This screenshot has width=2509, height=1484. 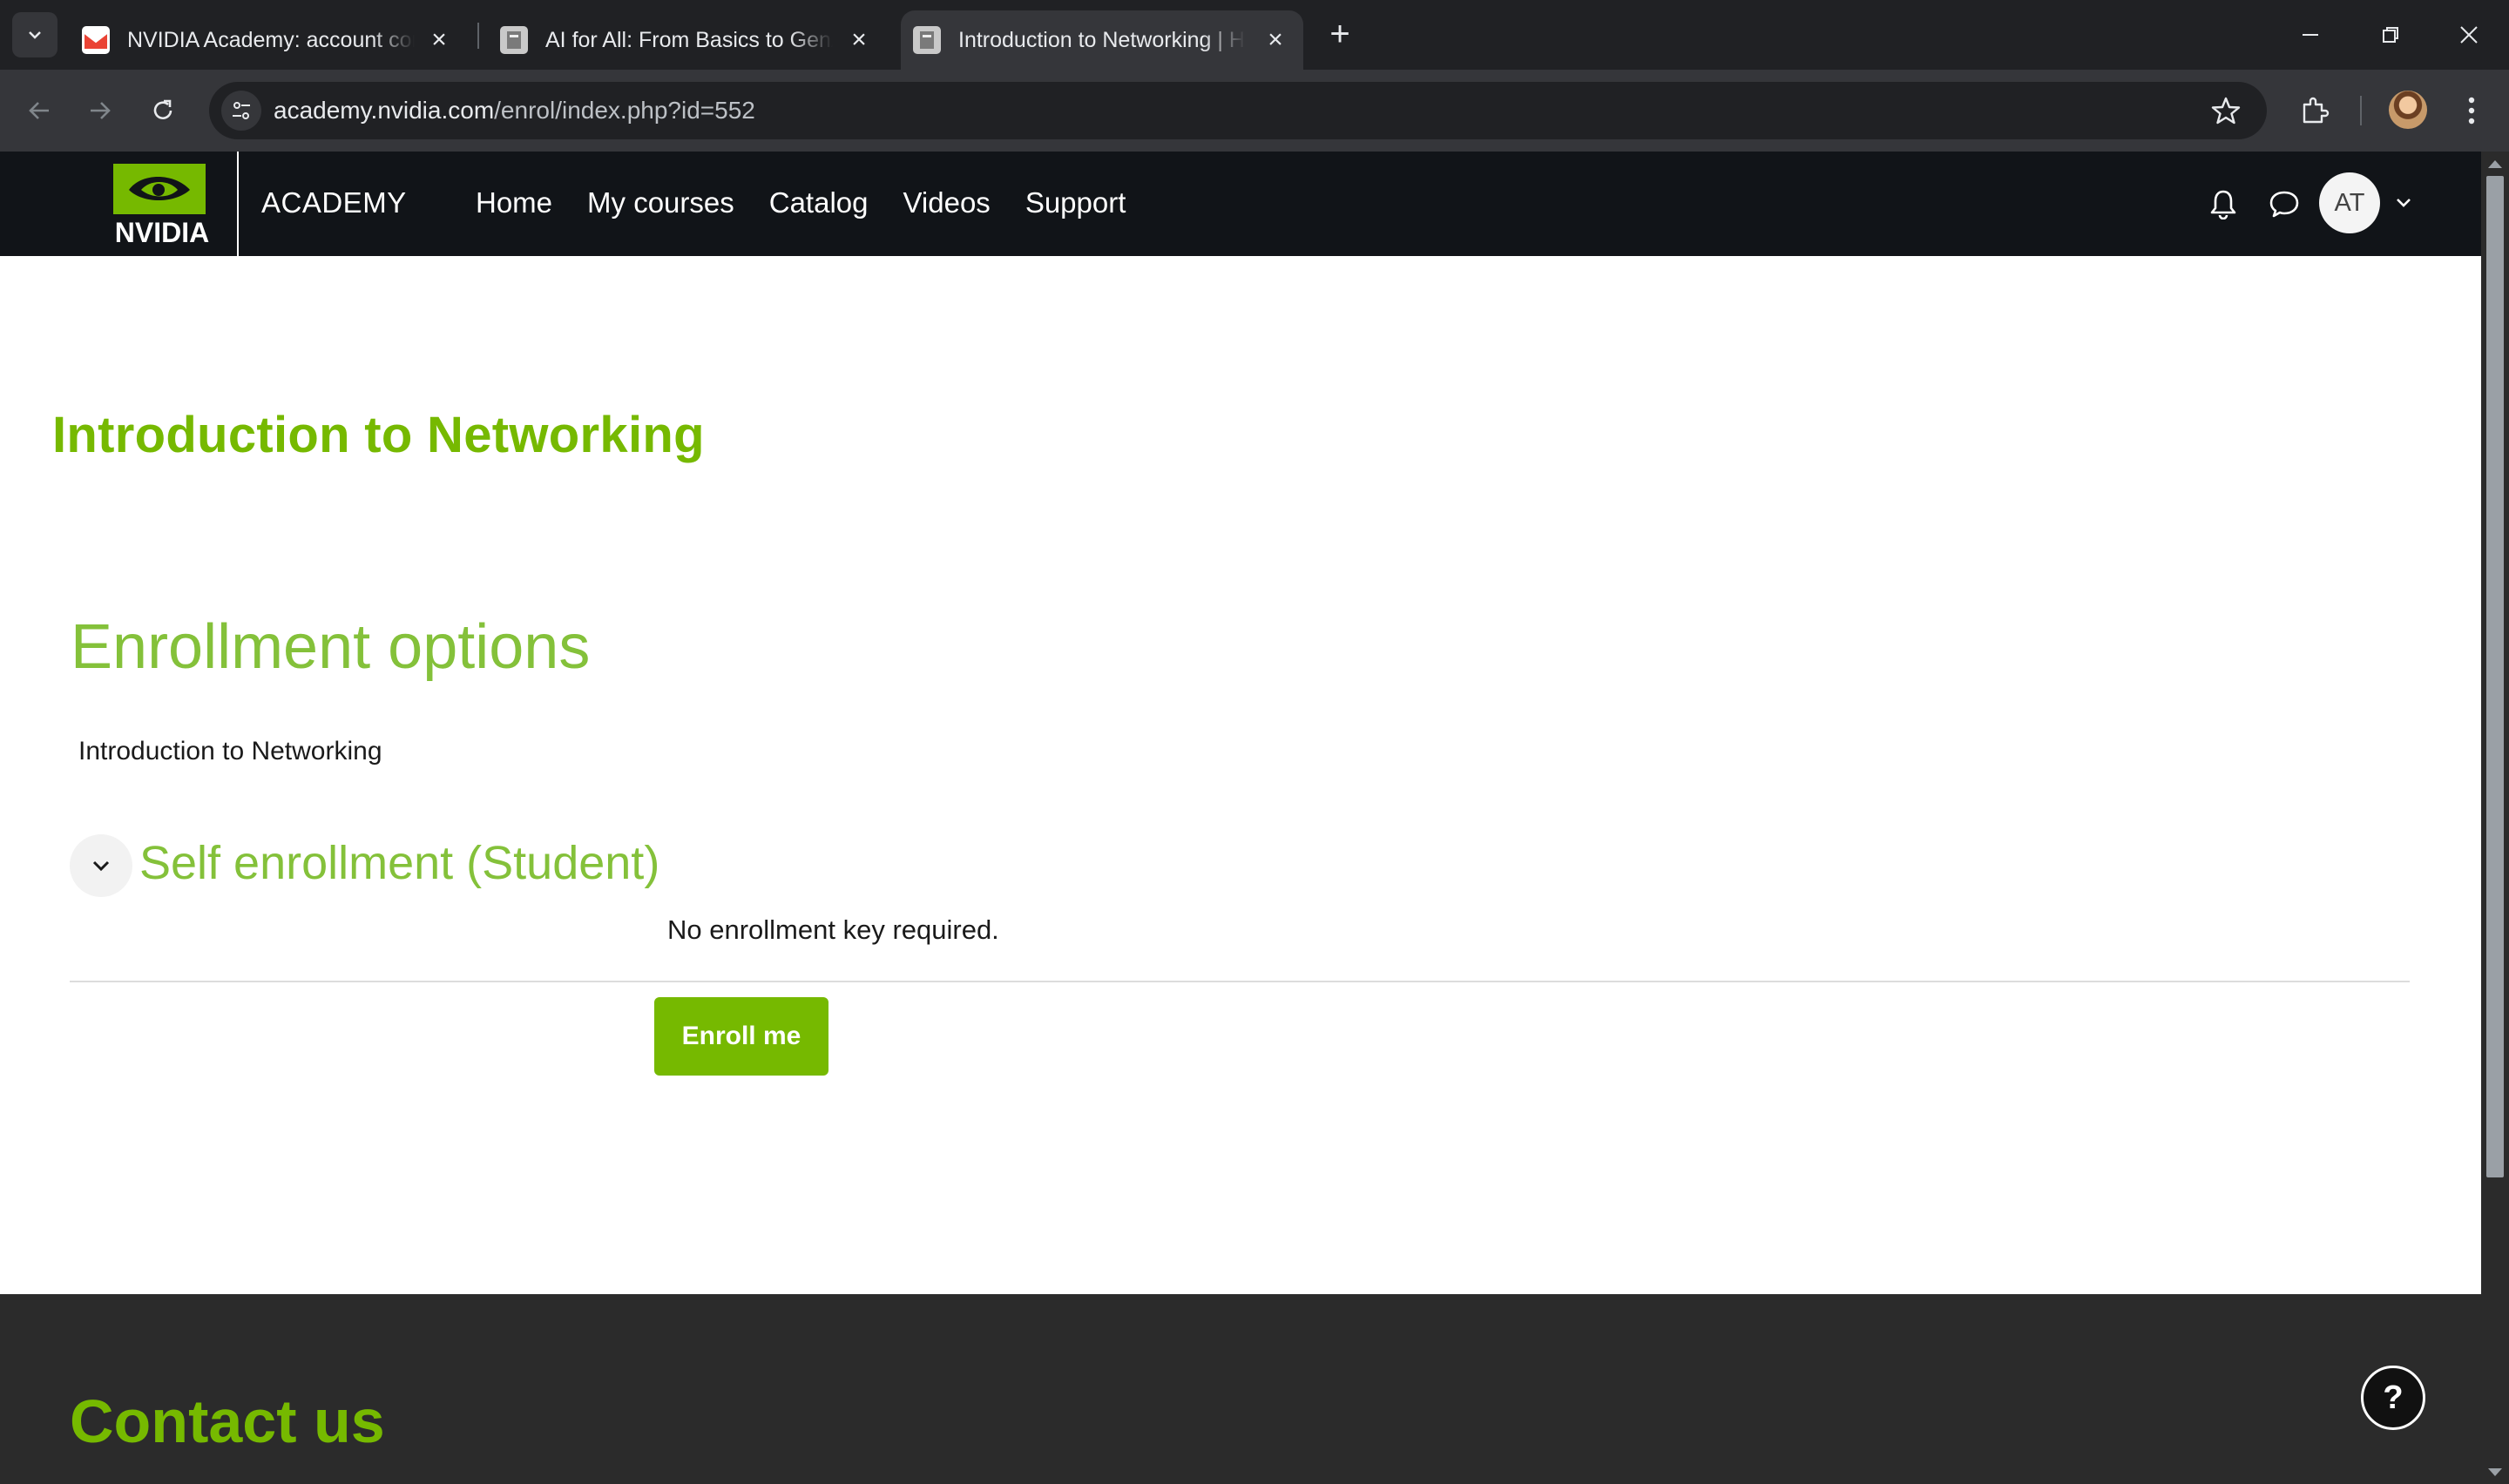 I want to click on reload-button, so click(x=163, y=110).